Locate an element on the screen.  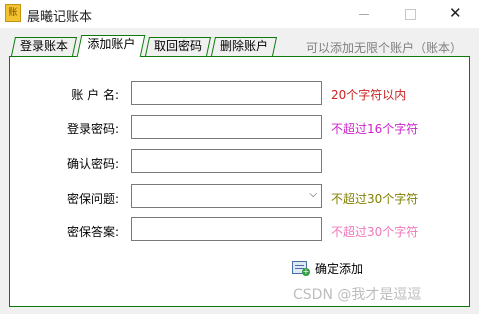
security-answer-field is located at coordinates (226, 229).